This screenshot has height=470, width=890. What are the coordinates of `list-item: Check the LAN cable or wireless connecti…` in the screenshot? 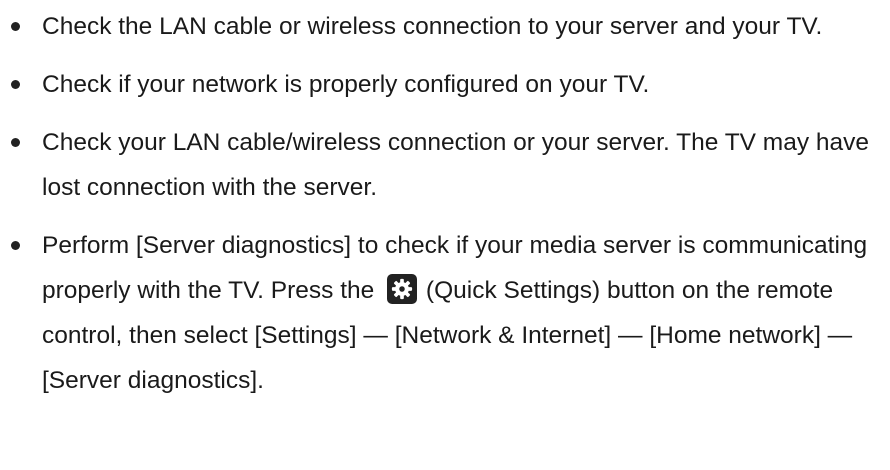 It's located at (445, 26).